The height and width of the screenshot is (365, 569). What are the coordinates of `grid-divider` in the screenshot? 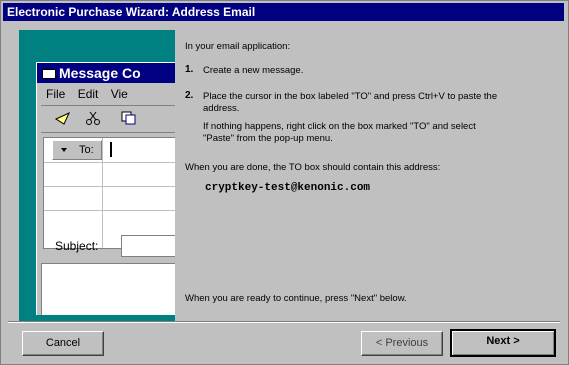 It's located at (102, 193).